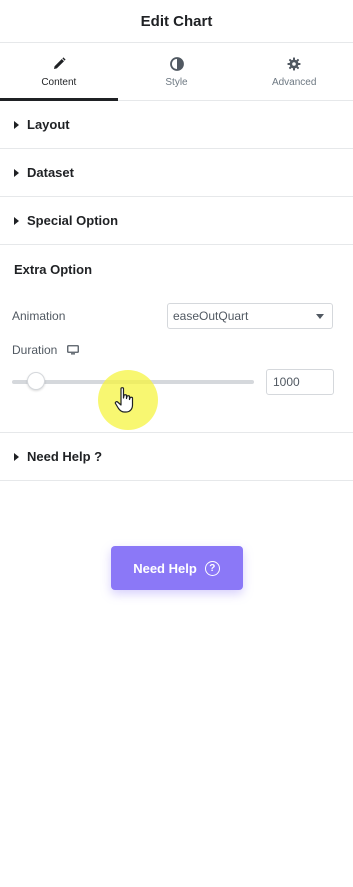 Image resolution: width=353 pixels, height=887 pixels. What do you see at coordinates (50, 172) in the screenshot?
I see `section-title: Dataset` at bounding box center [50, 172].